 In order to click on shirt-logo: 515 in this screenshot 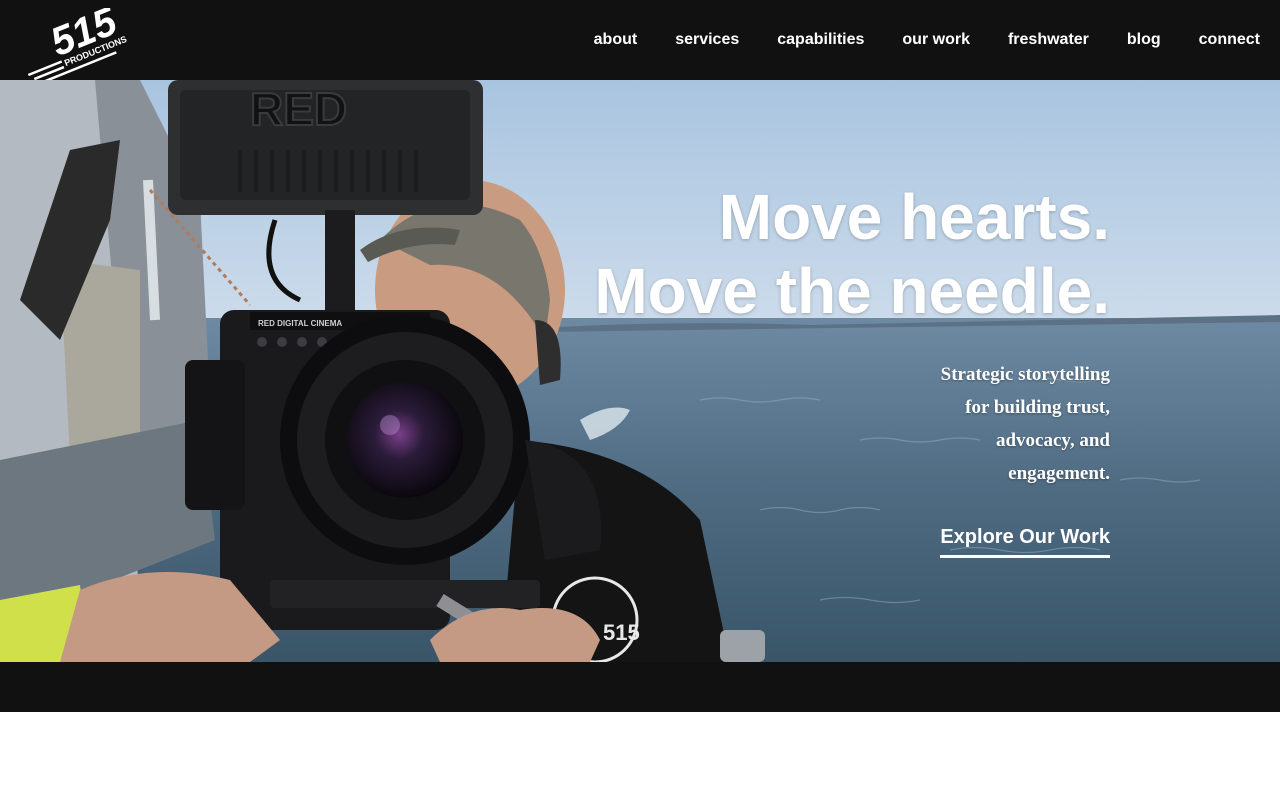, I will do `click(621, 632)`.